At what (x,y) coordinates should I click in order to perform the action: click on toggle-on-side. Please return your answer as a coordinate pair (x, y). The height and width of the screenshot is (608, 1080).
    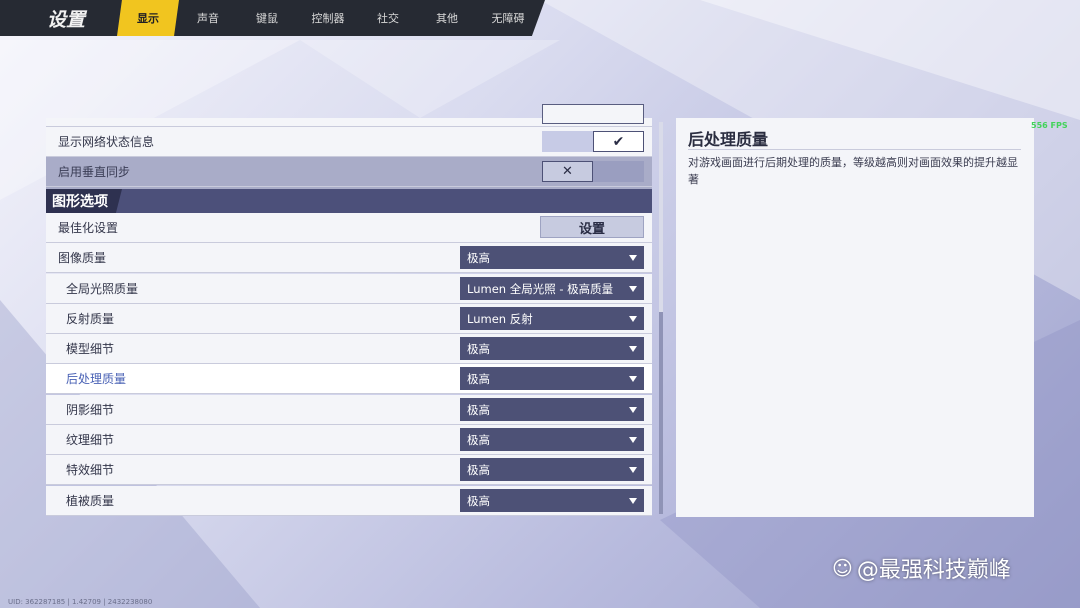
    Looking at the image, I should click on (618, 171).